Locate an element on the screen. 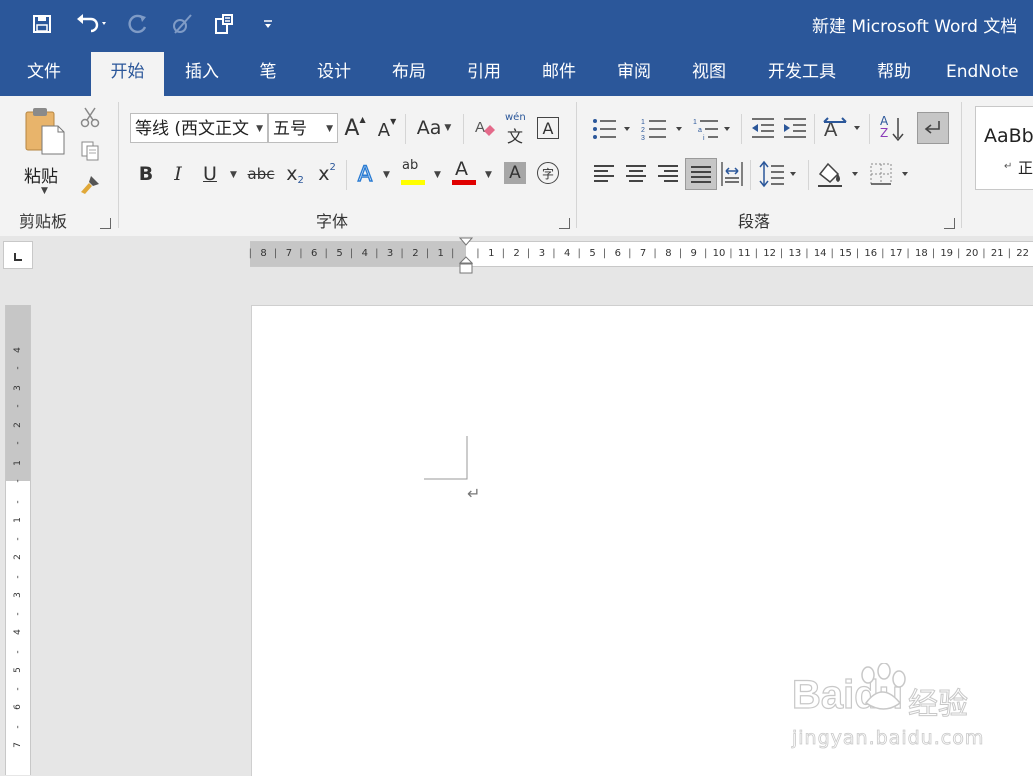  tab-selector-button is located at coordinates (18, 255).